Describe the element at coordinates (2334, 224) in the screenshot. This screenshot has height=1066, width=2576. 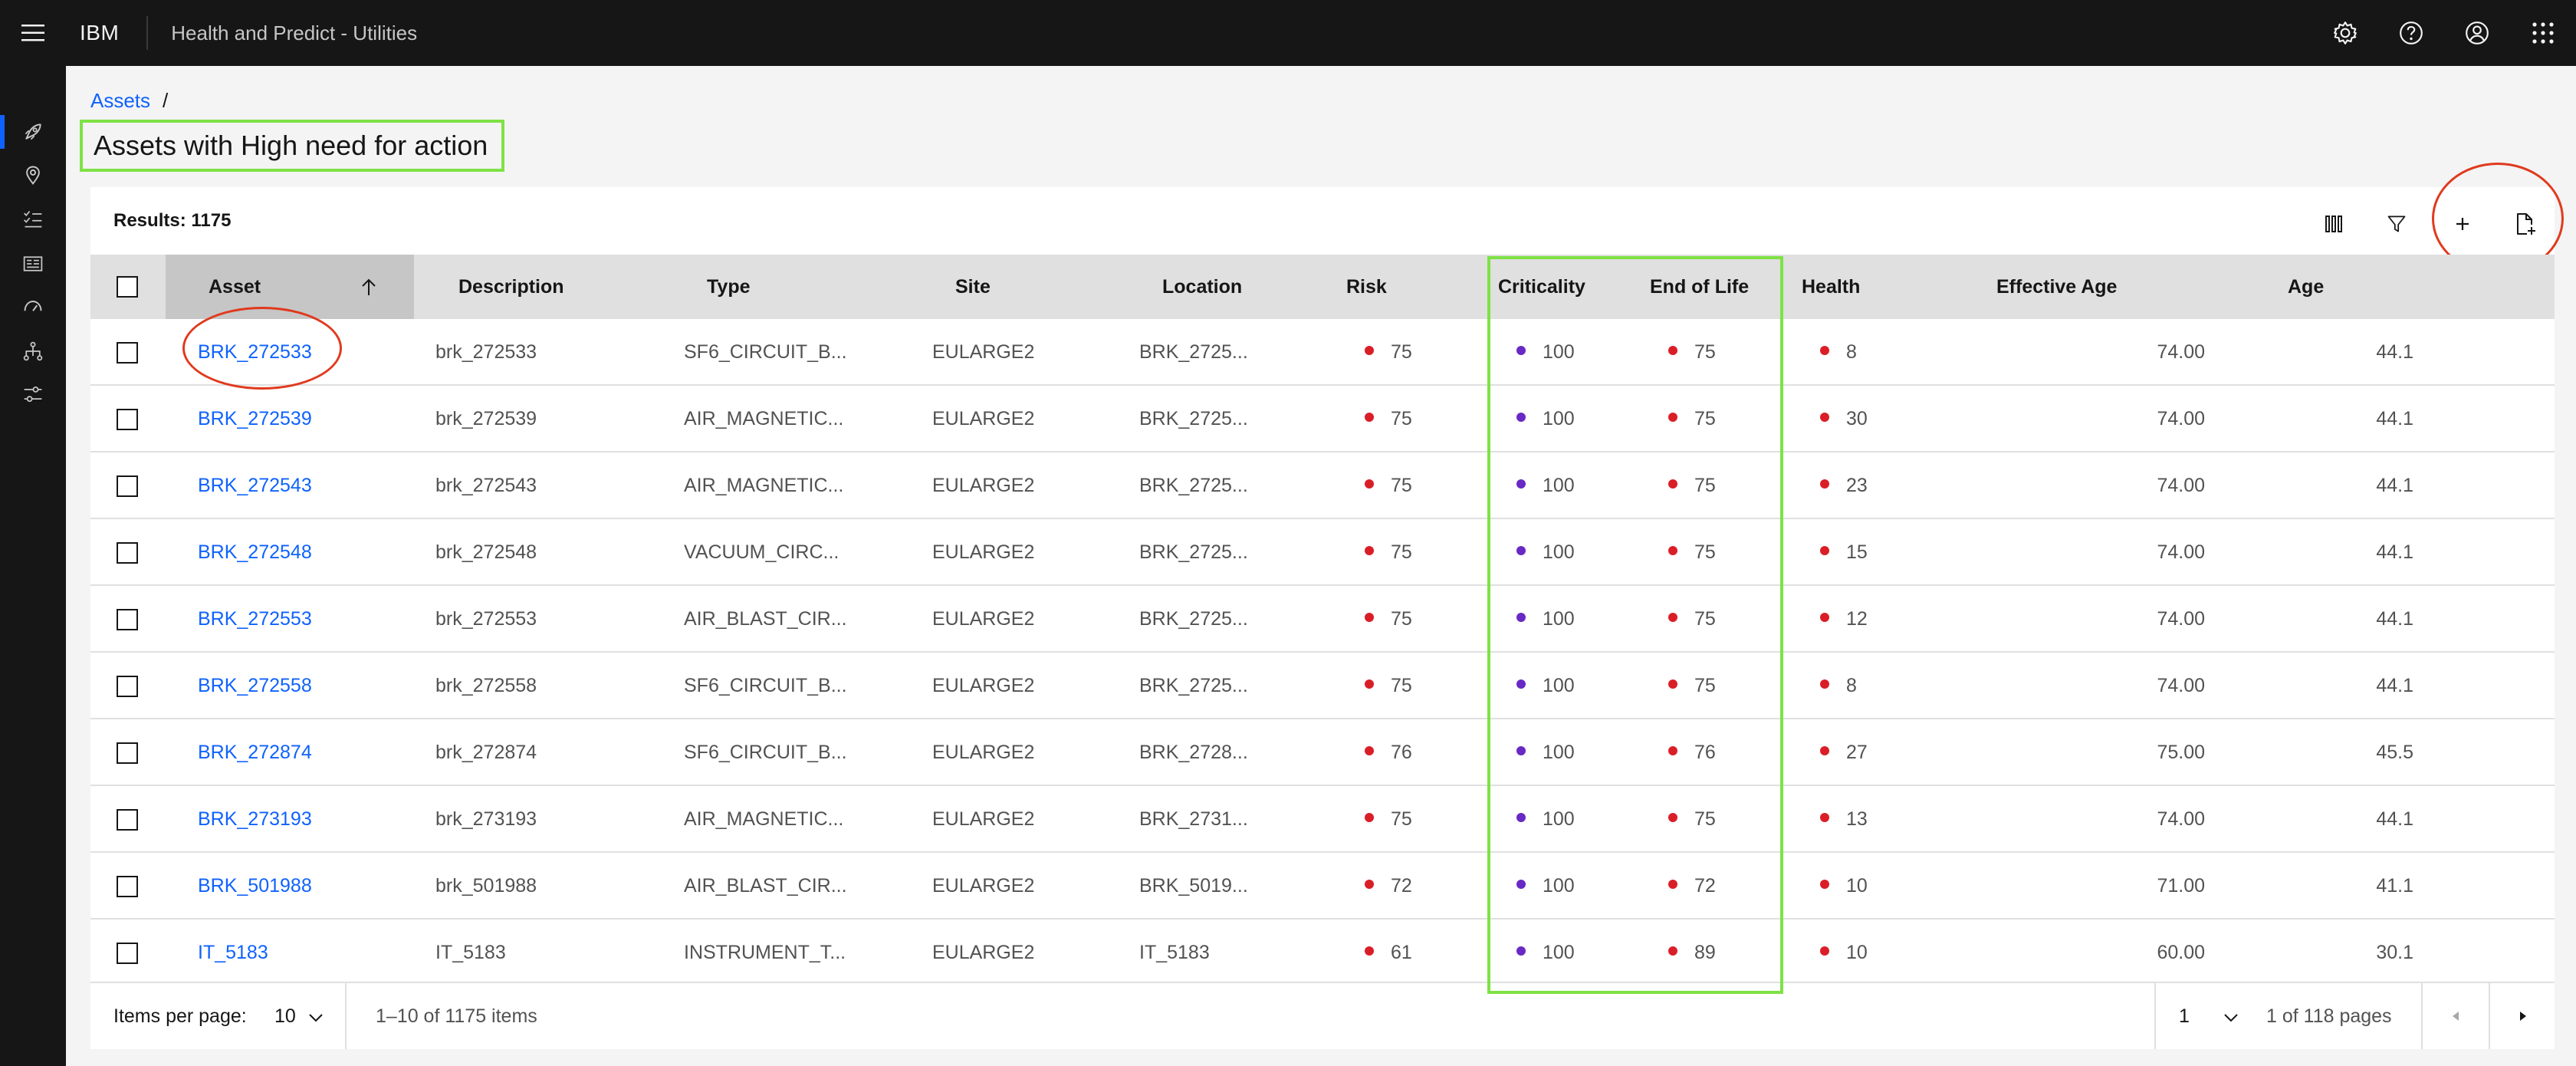
I see `column-settings-icon` at that location.